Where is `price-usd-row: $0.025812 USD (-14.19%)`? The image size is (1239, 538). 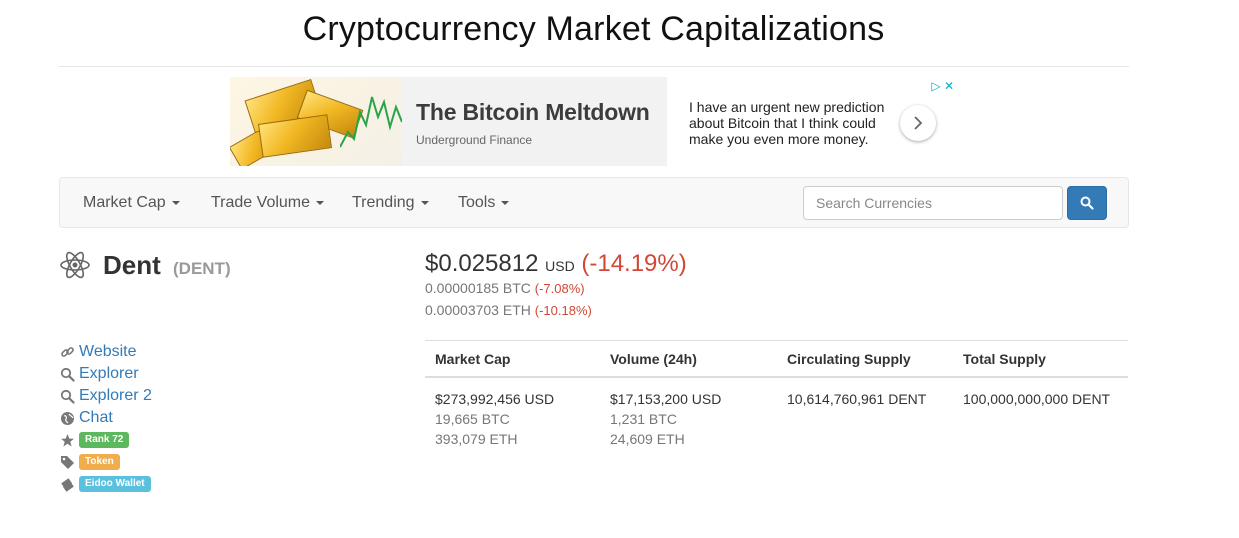
price-usd-row: $0.025812 USD (-14.19%) is located at coordinates (556, 264).